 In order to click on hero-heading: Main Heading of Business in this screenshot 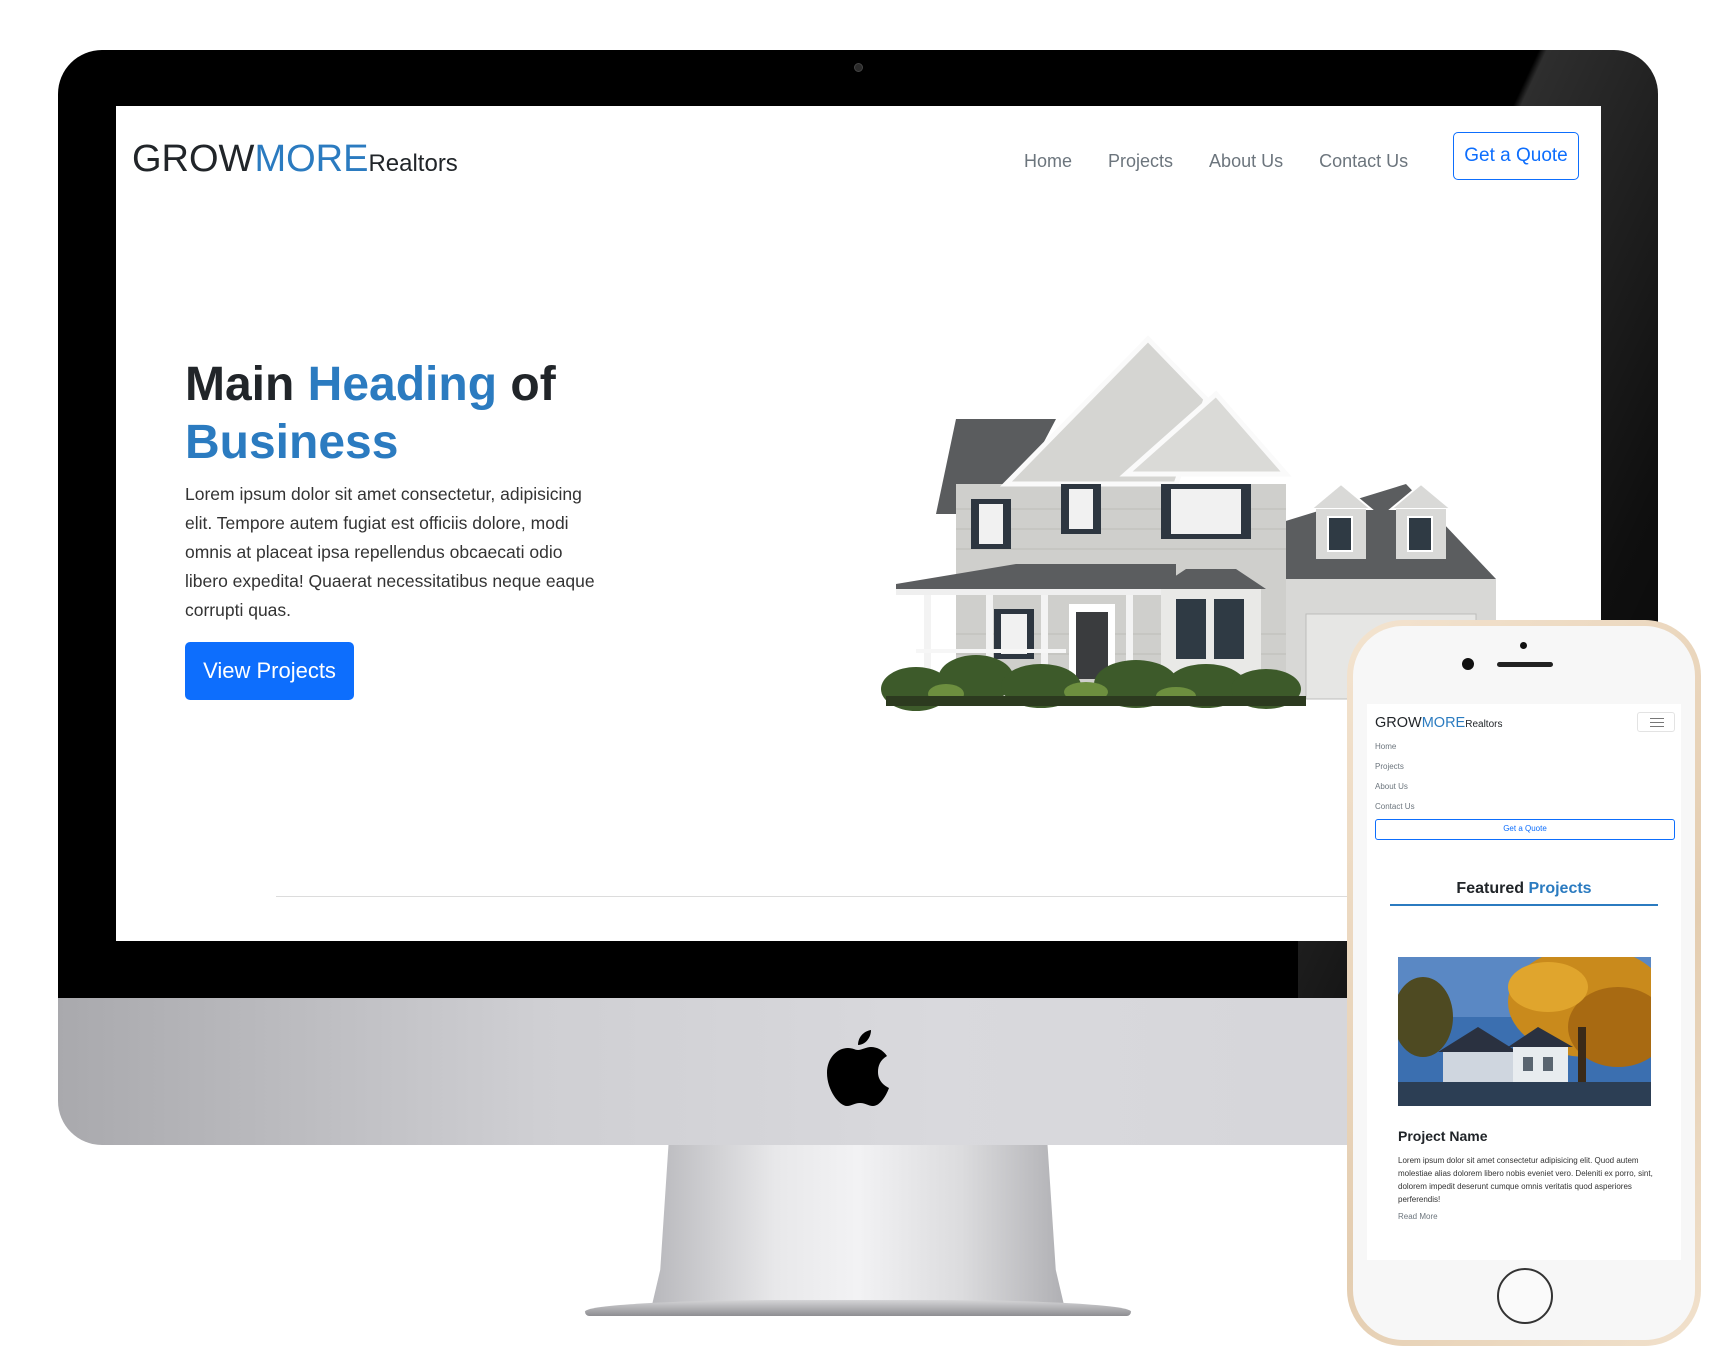, I will do `click(465, 414)`.